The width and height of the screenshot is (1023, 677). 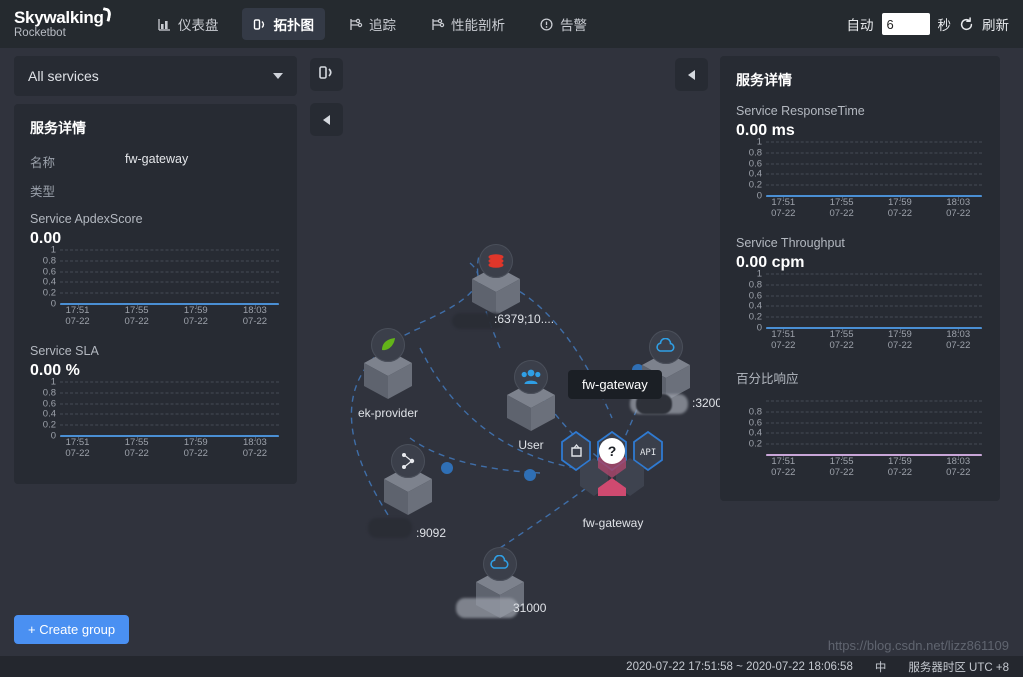 I want to click on nav-label-trace: 追踪, so click(x=382, y=25).